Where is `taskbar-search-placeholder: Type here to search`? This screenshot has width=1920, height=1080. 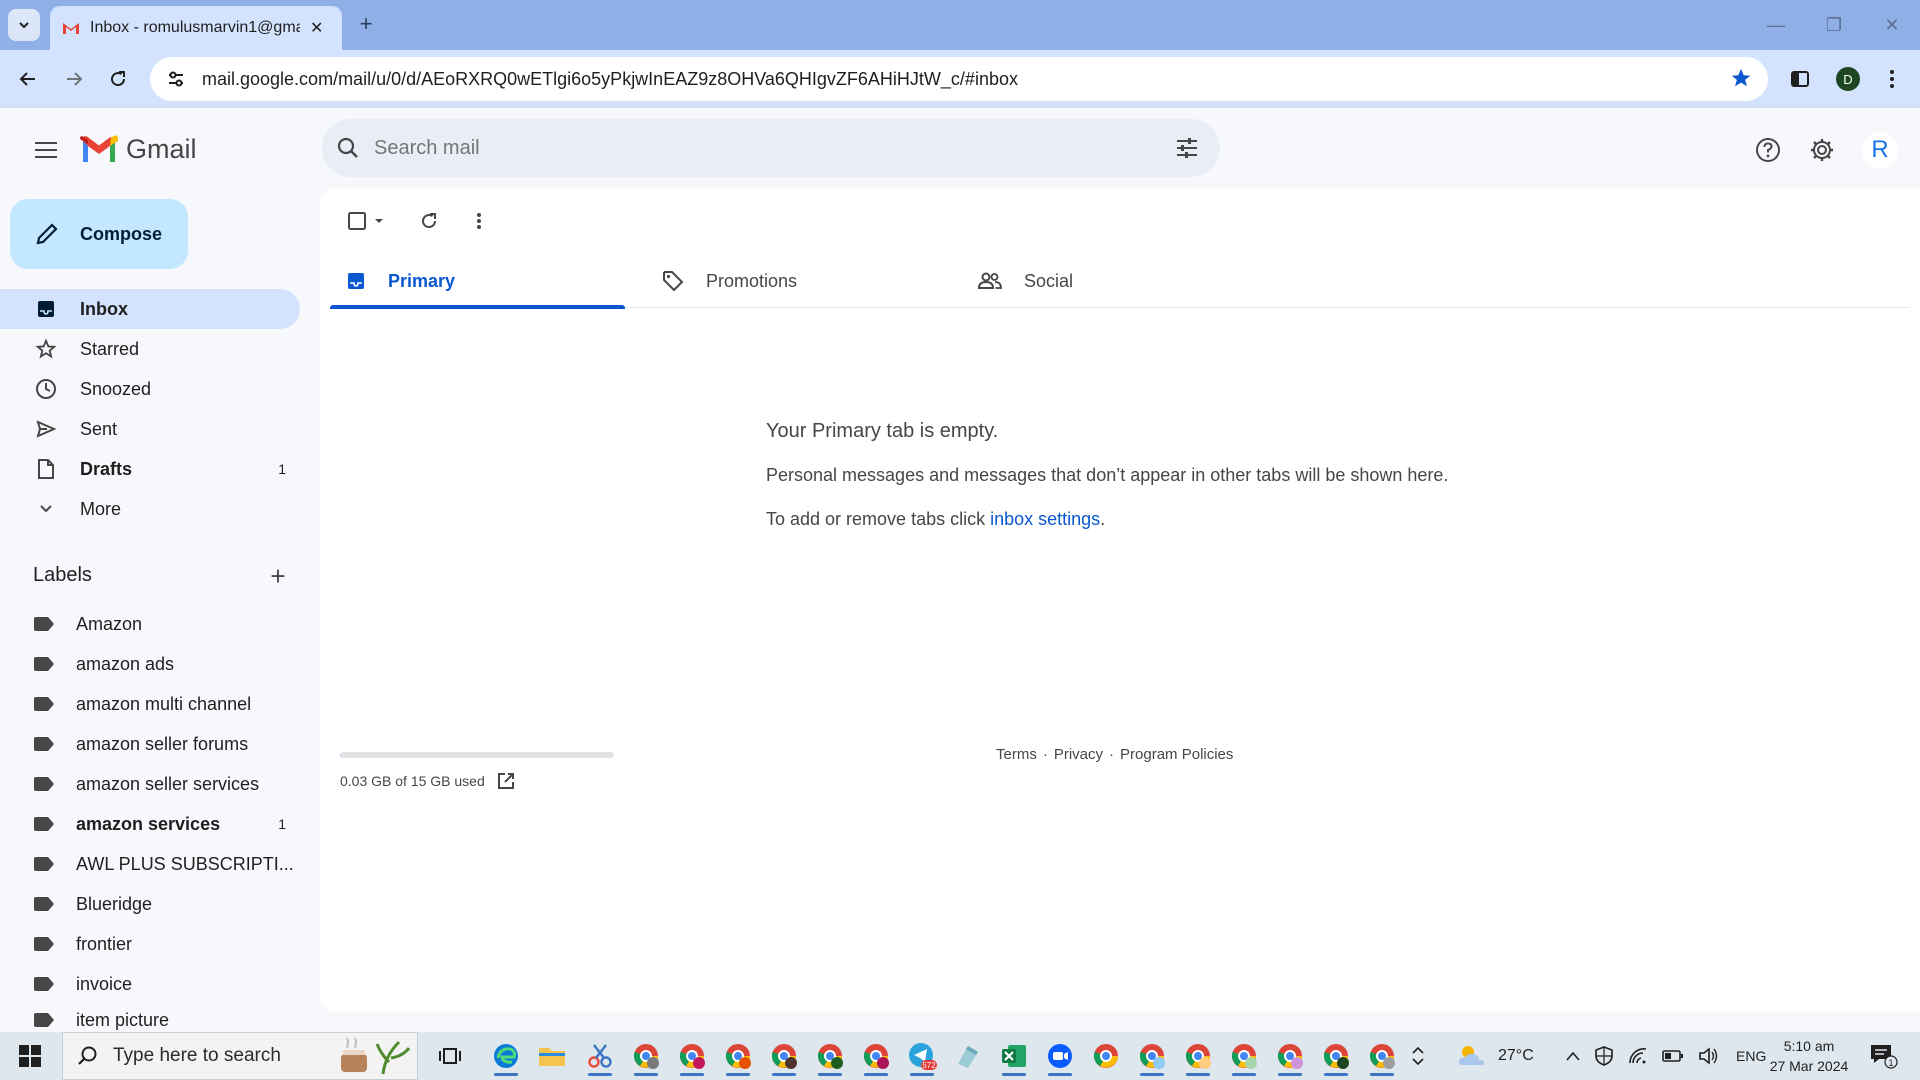
taskbar-search-placeholder: Type here to search is located at coordinates (197, 1055).